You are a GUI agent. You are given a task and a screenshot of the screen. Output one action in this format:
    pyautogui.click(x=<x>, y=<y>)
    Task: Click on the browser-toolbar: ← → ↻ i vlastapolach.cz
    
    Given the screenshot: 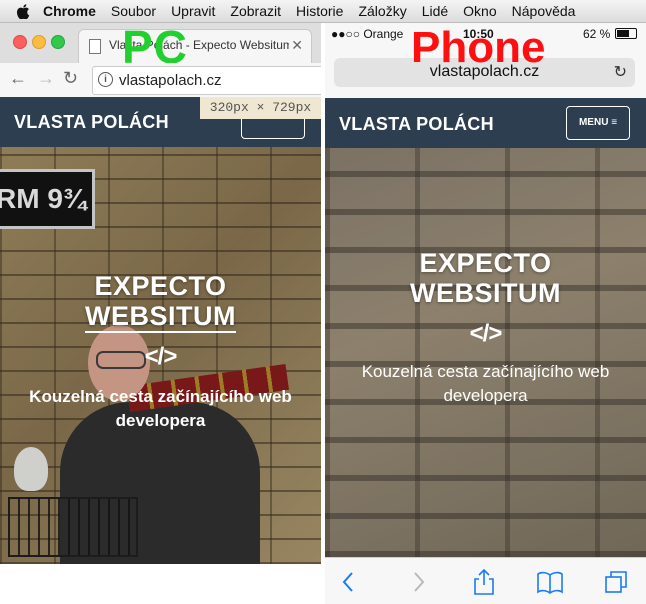 What is the action you would take?
    pyautogui.click(x=160, y=80)
    